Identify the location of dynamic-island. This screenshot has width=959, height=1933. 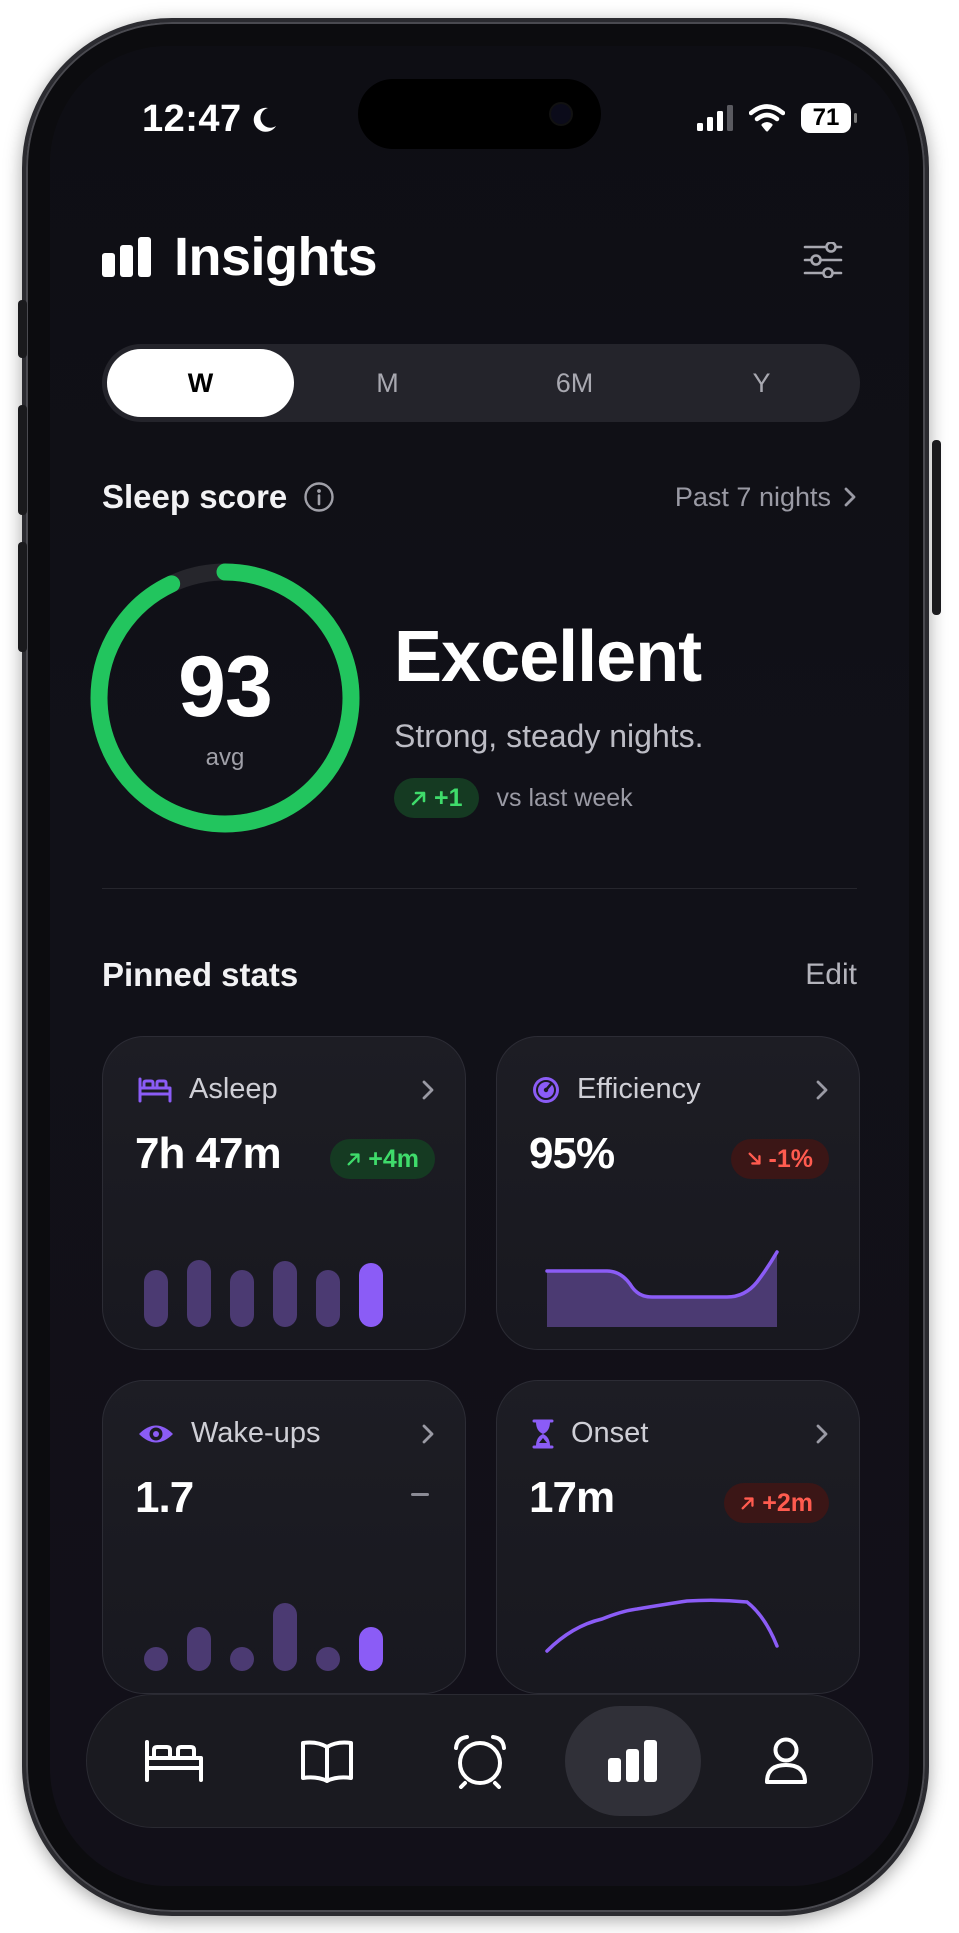
(479, 114).